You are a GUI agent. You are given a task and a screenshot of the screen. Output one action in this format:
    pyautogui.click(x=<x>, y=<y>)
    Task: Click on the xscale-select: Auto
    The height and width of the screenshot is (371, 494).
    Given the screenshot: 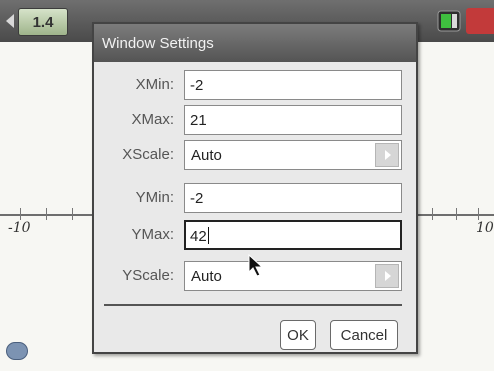 What is the action you would take?
    pyautogui.click(x=293, y=155)
    